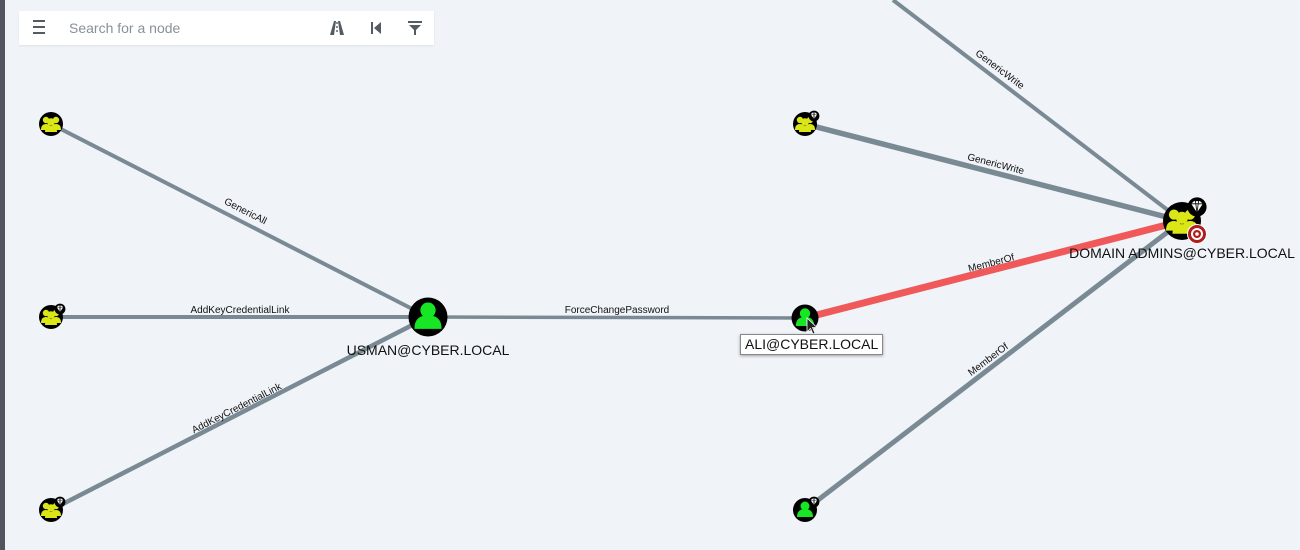 This screenshot has width=1300, height=550. What do you see at coordinates (428, 350) in the screenshot?
I see `node-label-usman: USMAN@CYBER.LOCAL` at bounding box center [428, 350].